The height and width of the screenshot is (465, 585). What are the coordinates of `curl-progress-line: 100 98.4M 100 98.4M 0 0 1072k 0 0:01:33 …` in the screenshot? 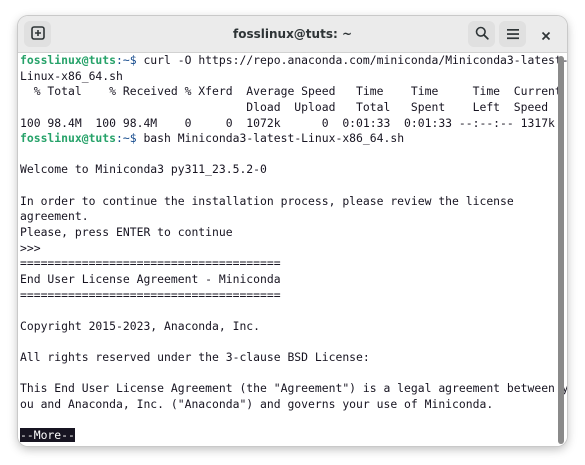 It's located at (287, 122).